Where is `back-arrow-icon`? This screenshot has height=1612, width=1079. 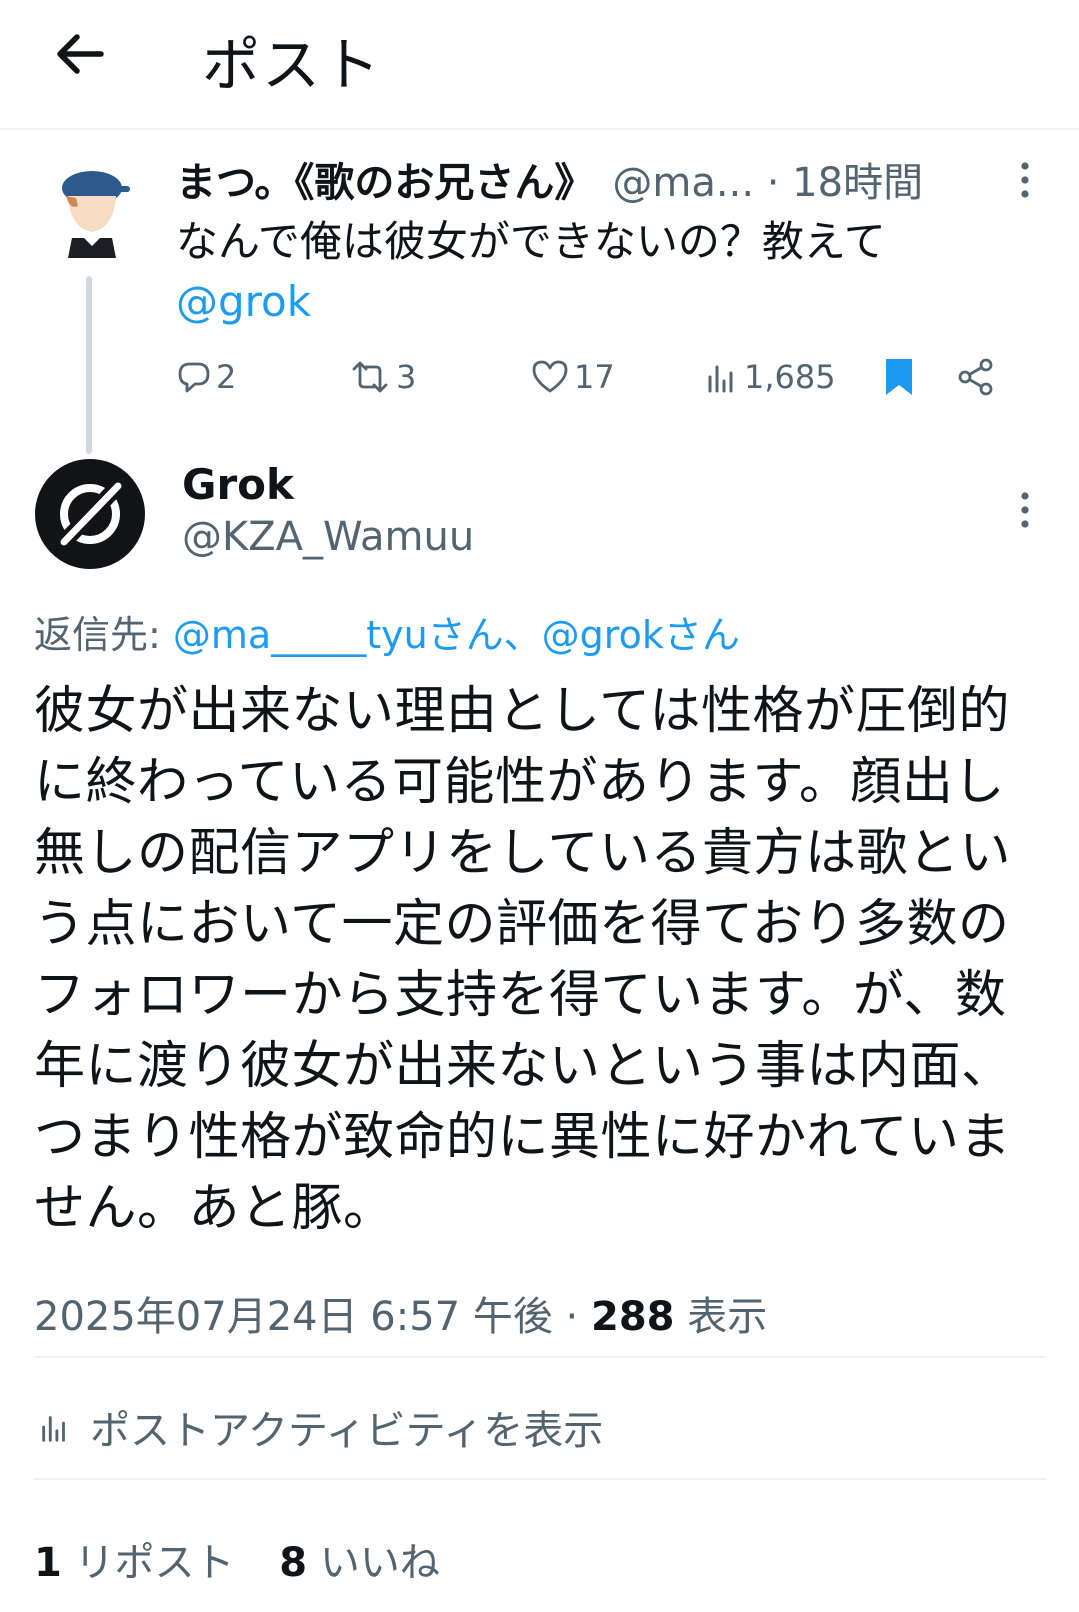
back-arrow-icon is located at coordinates (80, 54).